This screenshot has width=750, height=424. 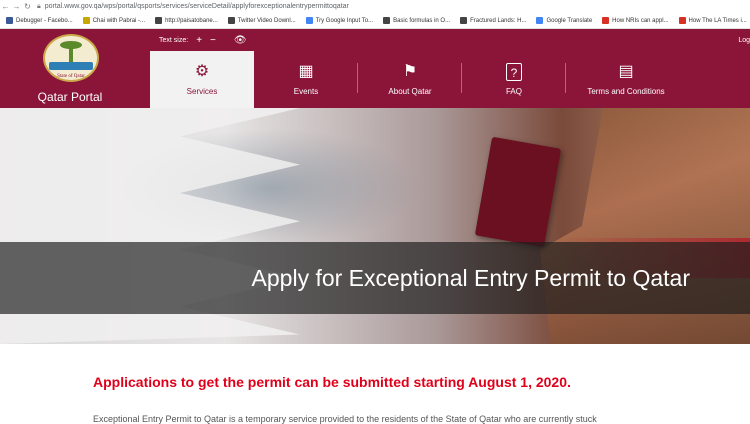 What do you see at coordinates (306, 71) in the screenshot?
I see `calendar-icon: ▦` at bounding box center [306, 71].